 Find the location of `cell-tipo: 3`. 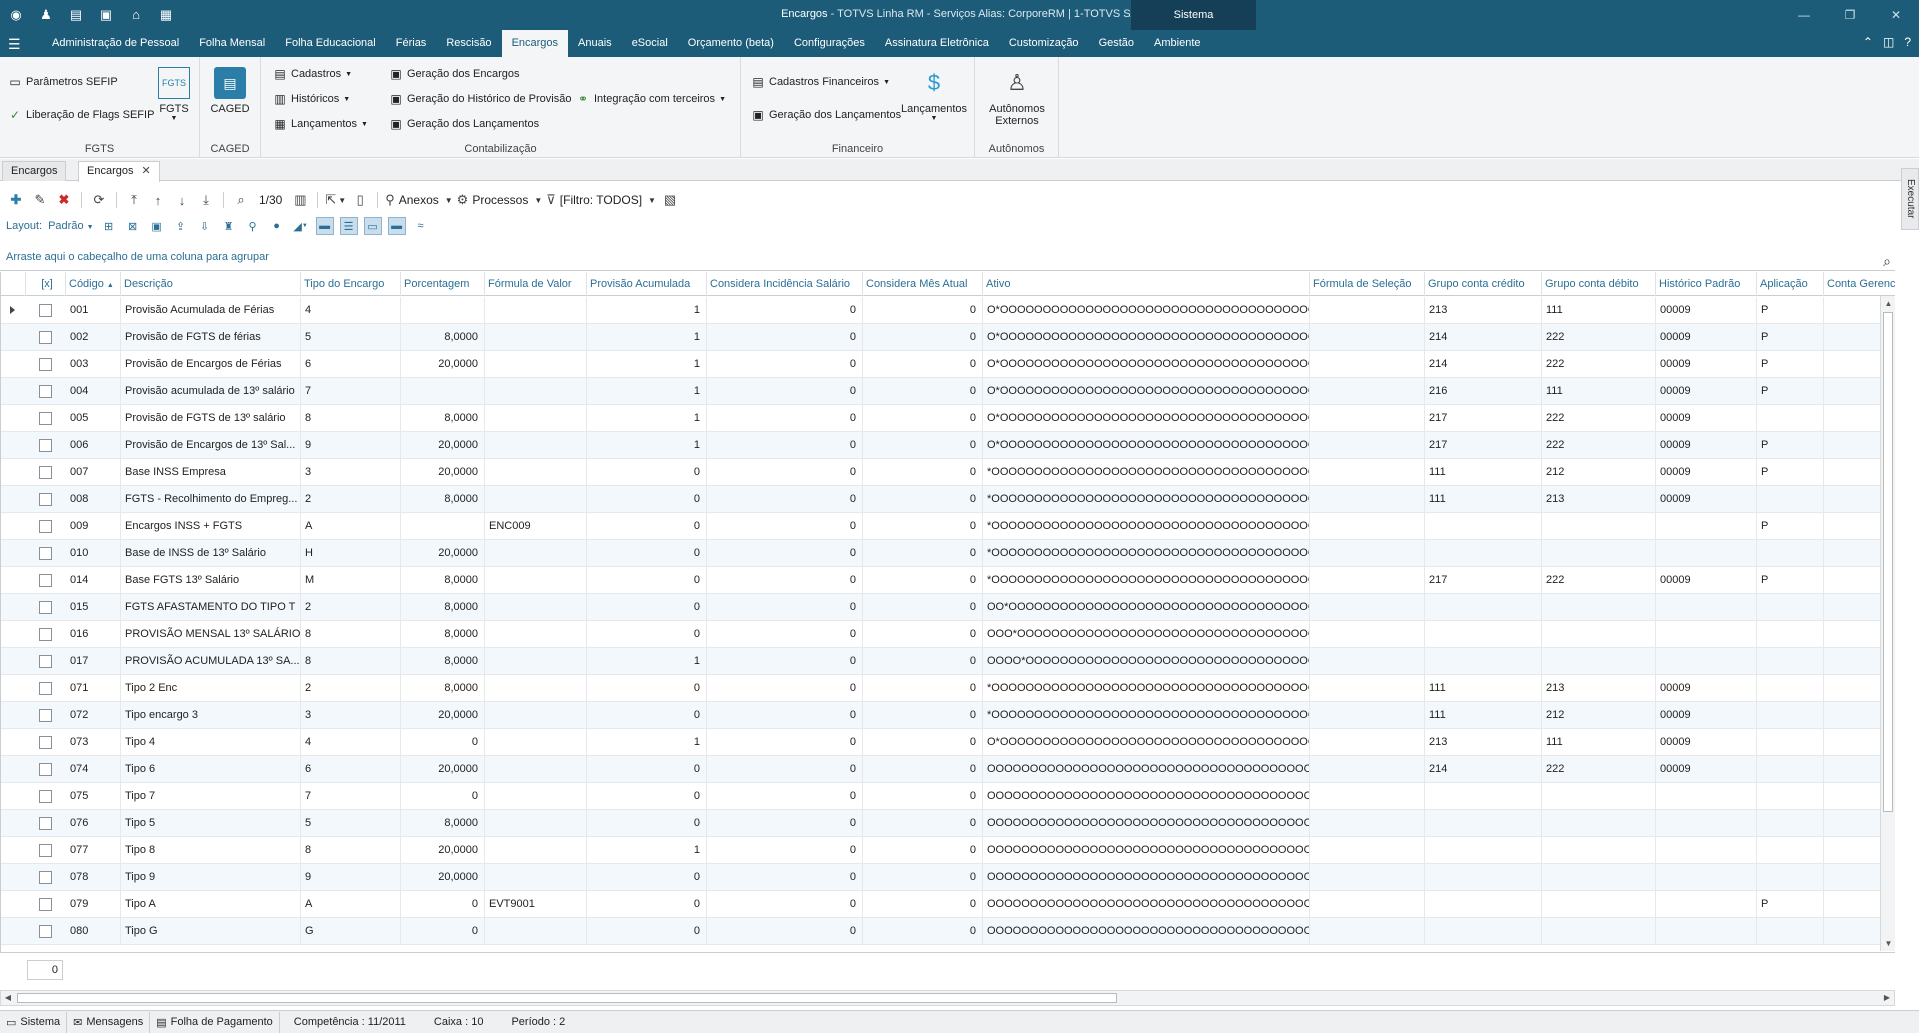

cell-tipo: 3 is located at coordinates (351, 715).